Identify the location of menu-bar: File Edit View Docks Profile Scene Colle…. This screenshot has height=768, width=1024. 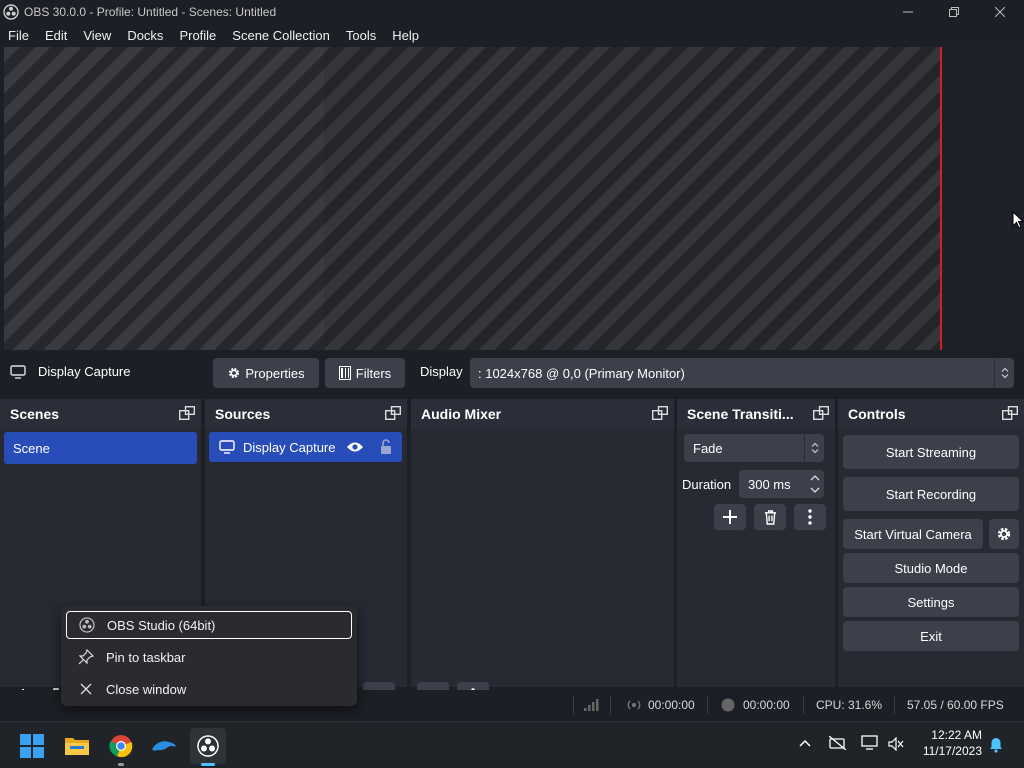
(512, 35).